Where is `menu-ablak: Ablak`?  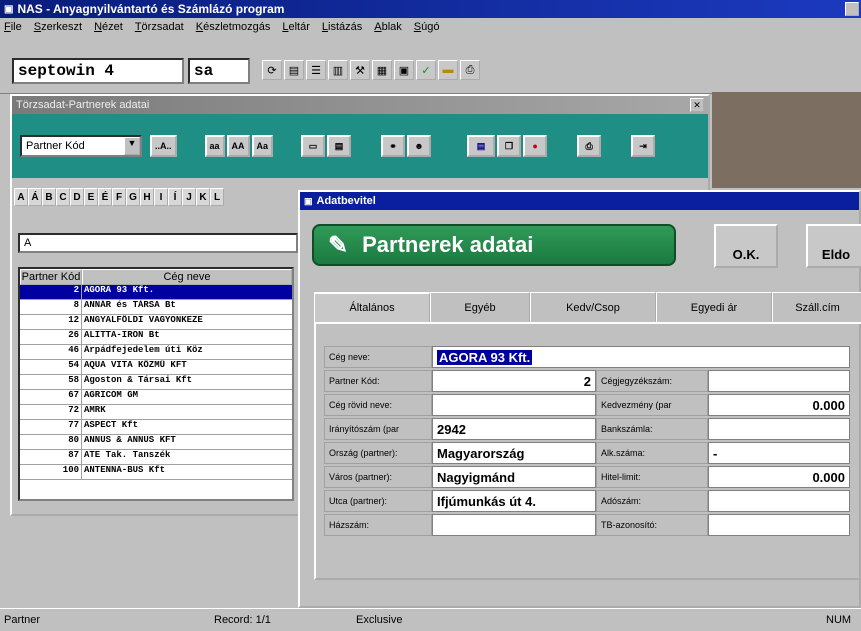
menu-ablak: Ablak is located at coordinates (388, 27).